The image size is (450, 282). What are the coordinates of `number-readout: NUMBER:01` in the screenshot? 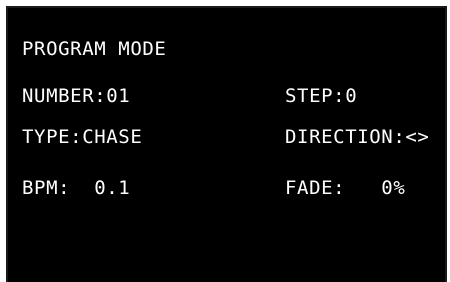 It's located at (76, 96).